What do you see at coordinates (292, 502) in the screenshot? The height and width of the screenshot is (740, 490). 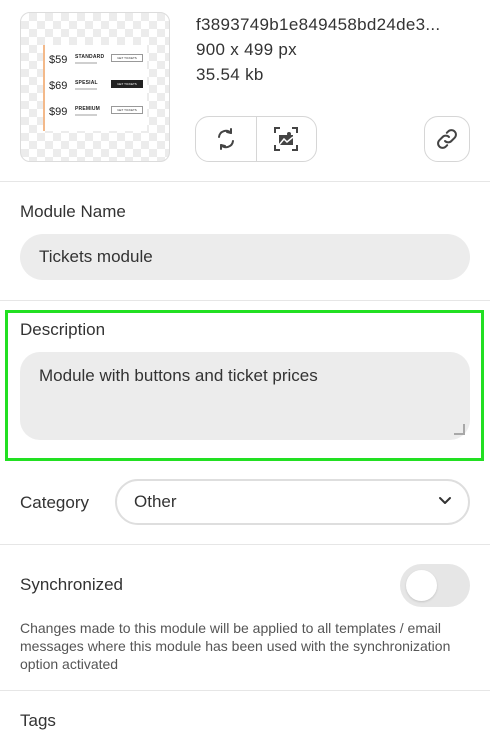 I see `category-select: Other` at bounding box center [292, 502].